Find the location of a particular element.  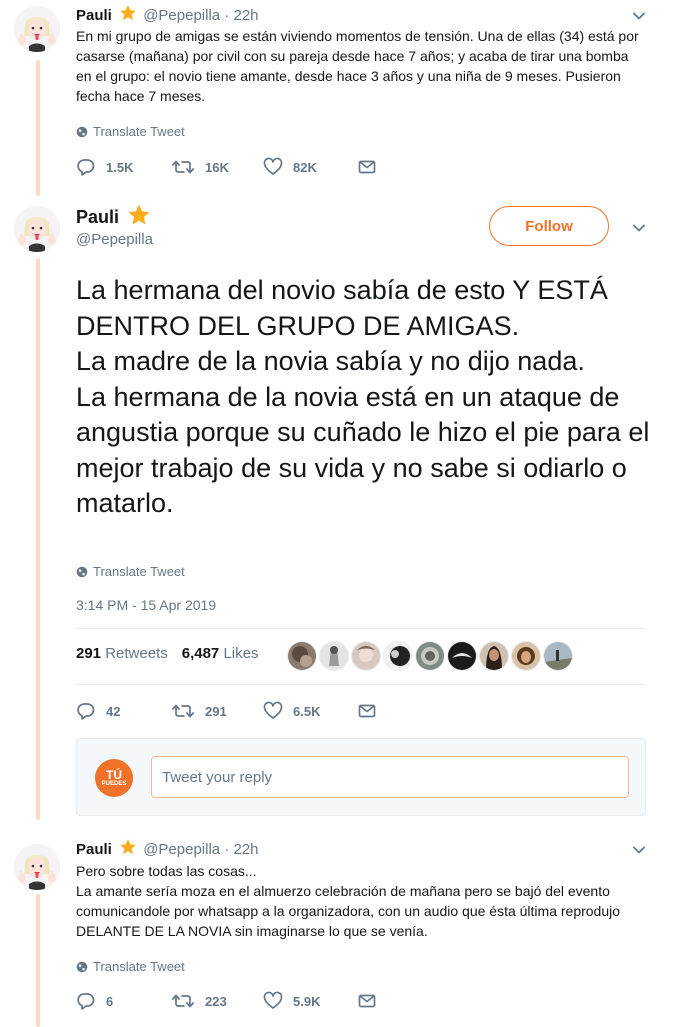

reply-button: 6 is located at coordinates (123, 1001).